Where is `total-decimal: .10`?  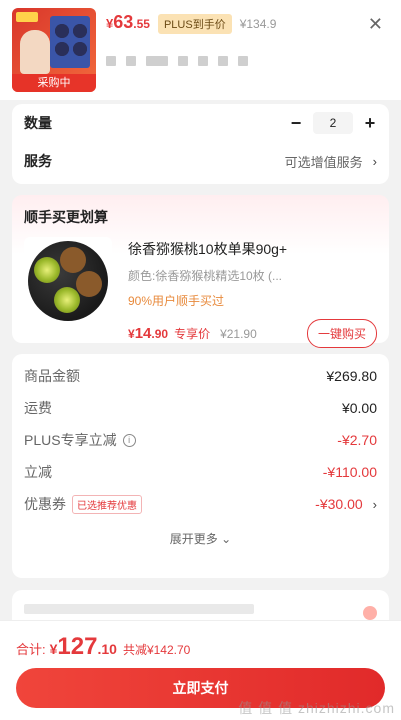
total-decimal: .10 is located at coordinates (107, 649).